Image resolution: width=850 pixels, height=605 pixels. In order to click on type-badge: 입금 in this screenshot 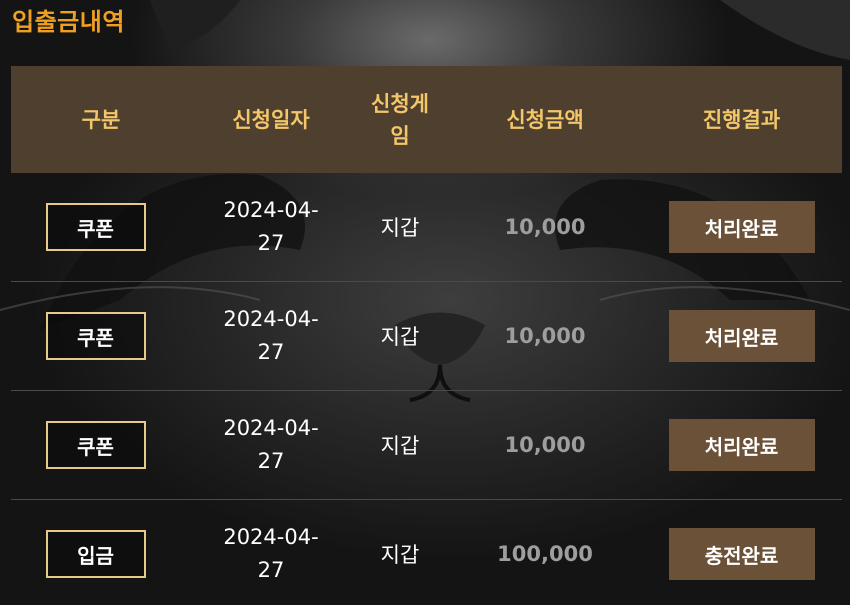, I will do `click(95, 554)`.